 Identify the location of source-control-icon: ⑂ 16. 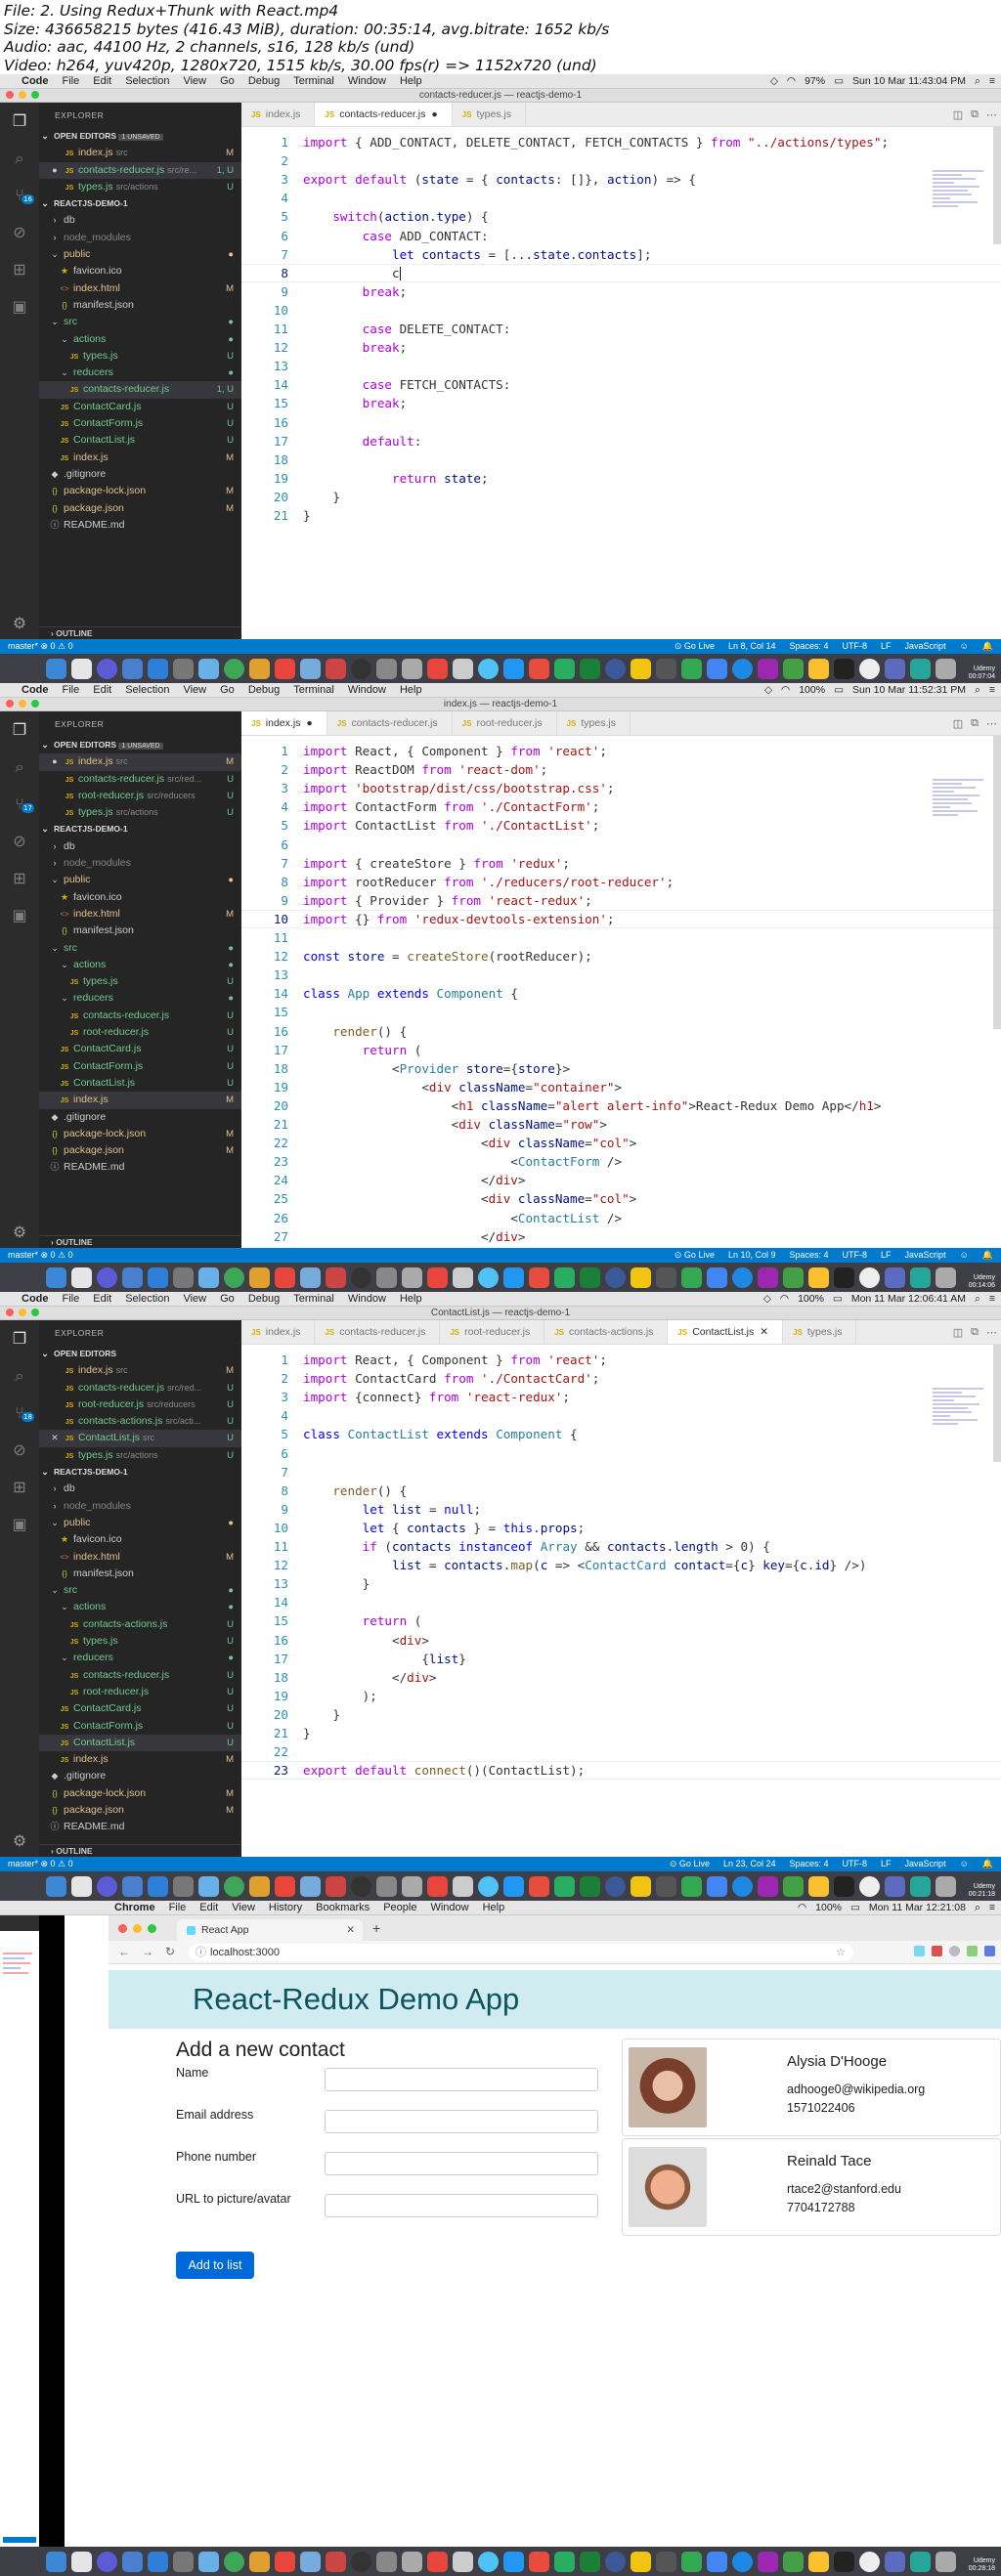
(19, 196).